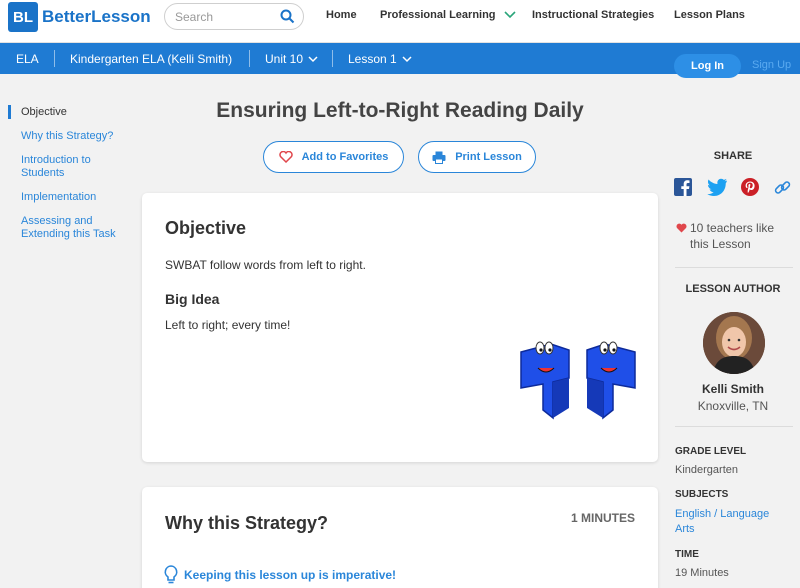 The width and height of the screenshot is (800, 588). I want to click on share-label: SHARE, so click(733, 156).